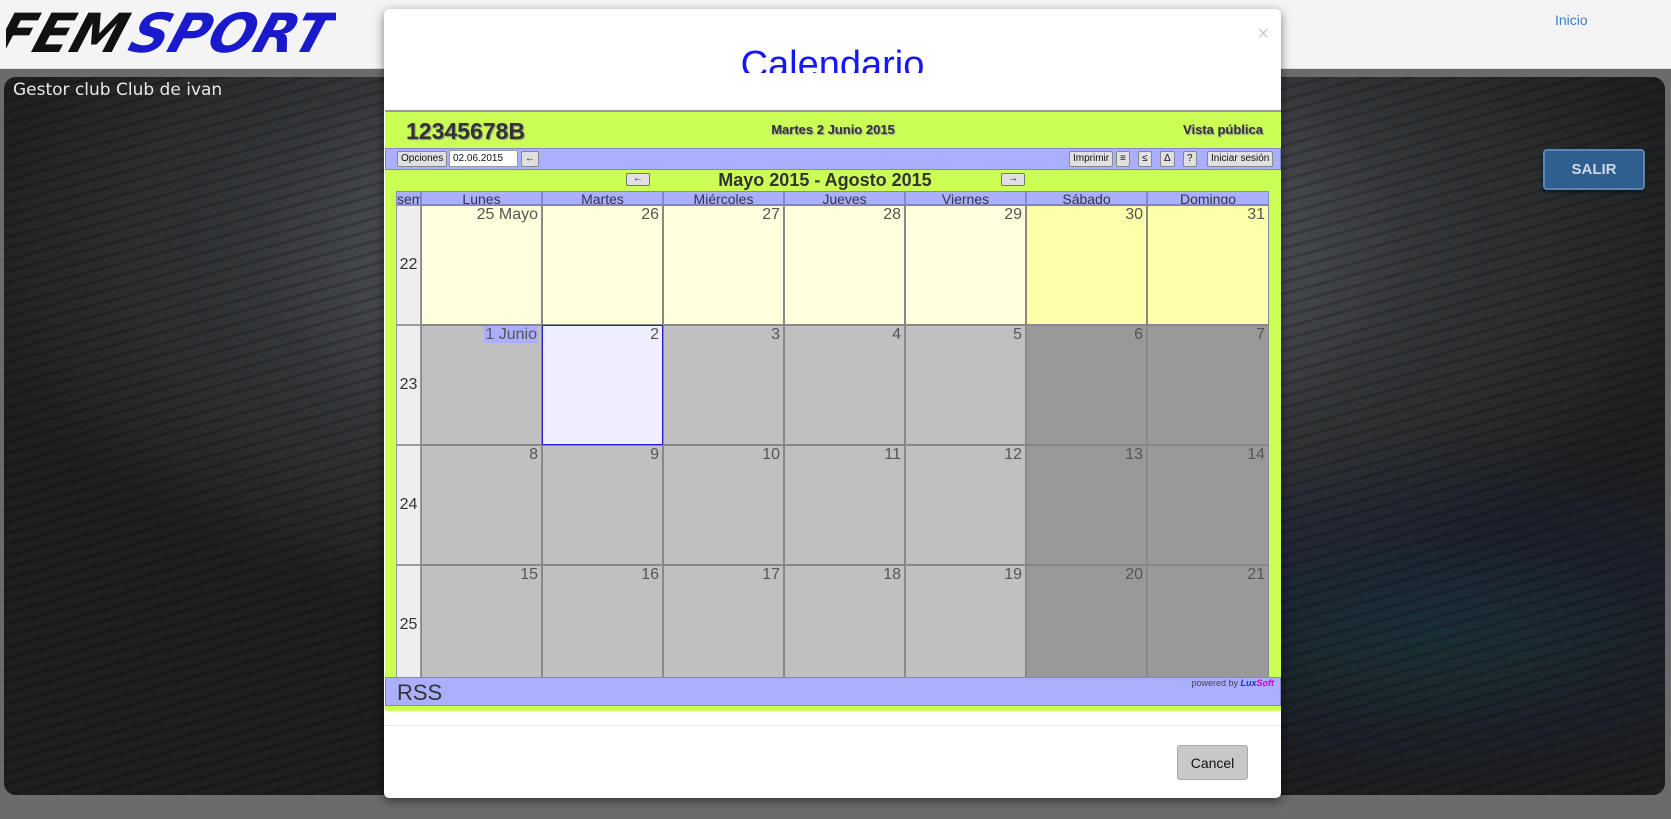 Image resolution: width=1671 pixels, height=819 pixels. I want to click on modal-title: Calendario, so click(832, 58).